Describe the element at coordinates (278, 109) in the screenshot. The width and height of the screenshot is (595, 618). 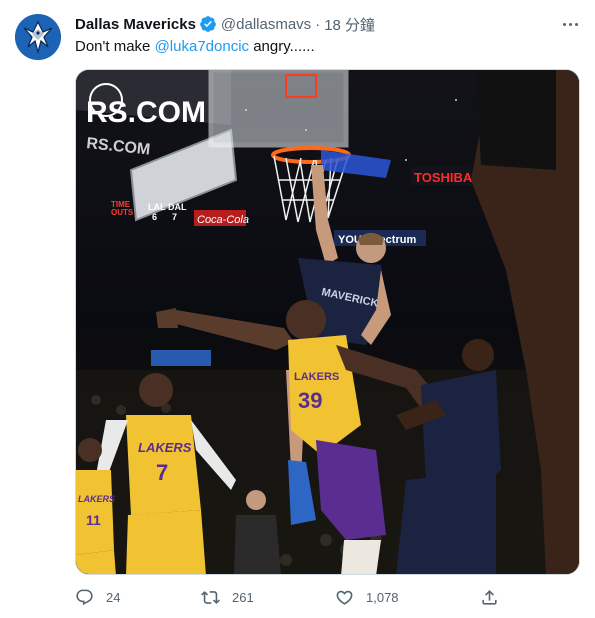
I see `backboard` at that location.